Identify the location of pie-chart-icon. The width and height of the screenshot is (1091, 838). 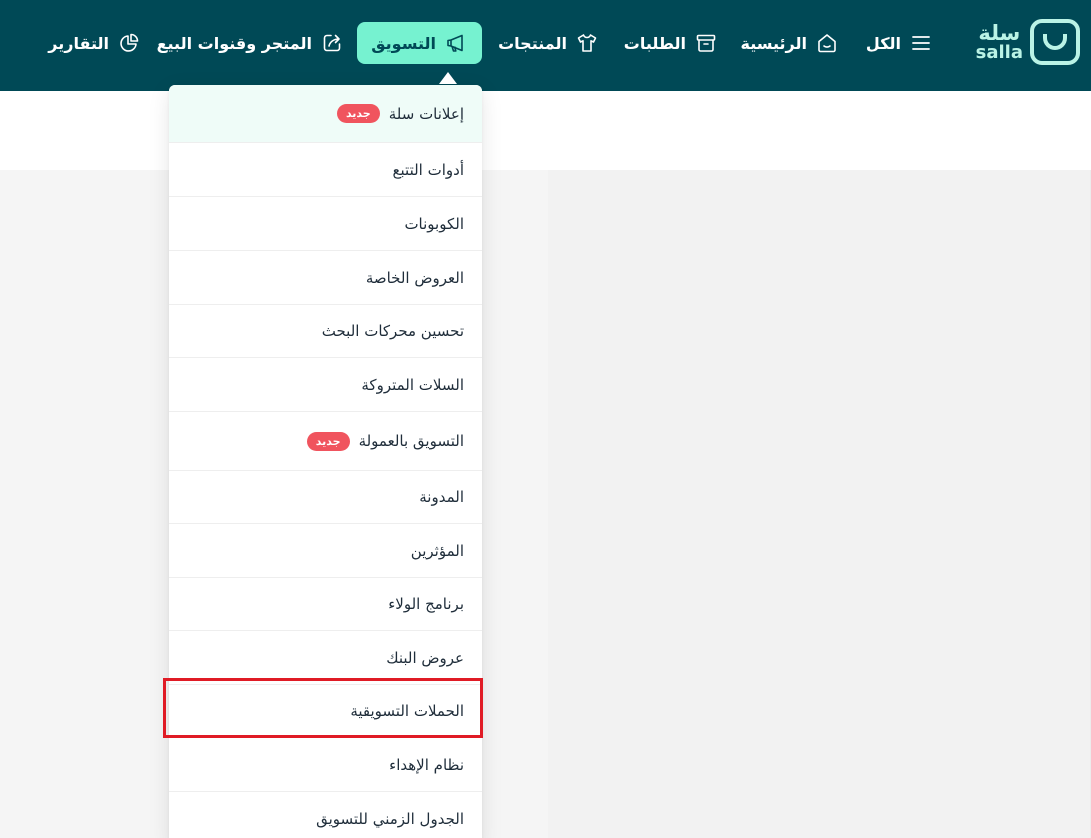
(129, 42).